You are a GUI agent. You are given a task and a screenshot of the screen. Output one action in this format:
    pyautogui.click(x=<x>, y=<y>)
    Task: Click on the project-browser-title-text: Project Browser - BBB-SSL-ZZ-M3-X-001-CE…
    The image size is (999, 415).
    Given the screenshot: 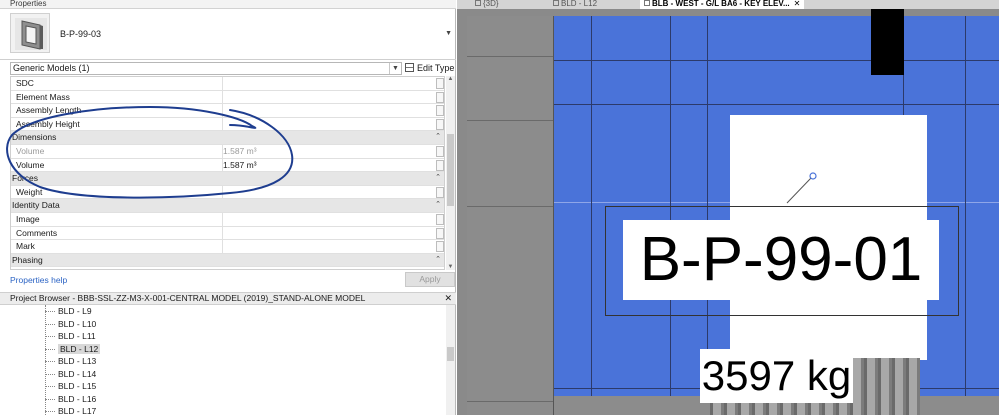 What is the action you would take?
    pyautogui.click(x=188, y=298)
    